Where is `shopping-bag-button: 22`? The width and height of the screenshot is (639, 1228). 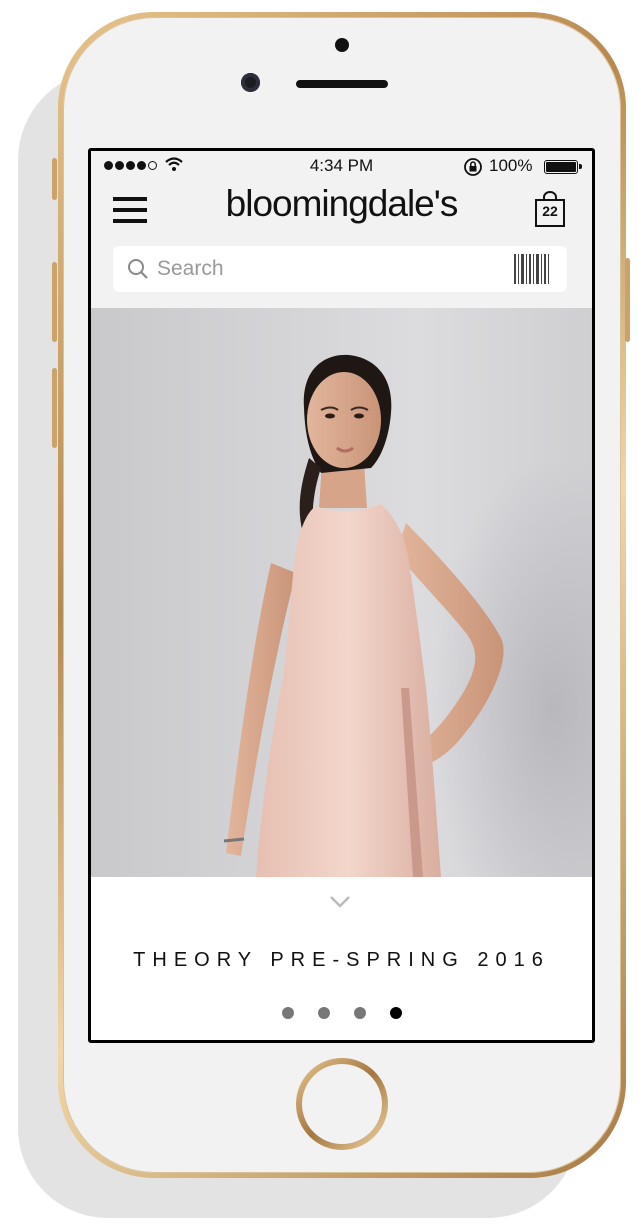
shopping-bag-button: 22 is located at coordinates (550, 209).